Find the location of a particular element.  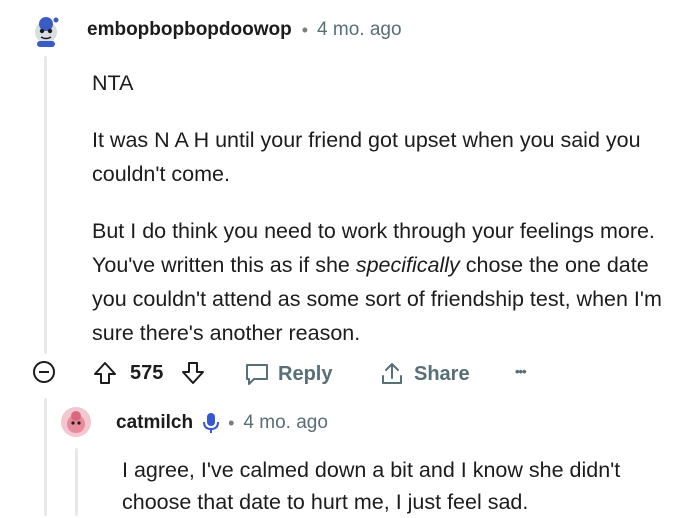

downvote-button is located at coordinates (193, 373).